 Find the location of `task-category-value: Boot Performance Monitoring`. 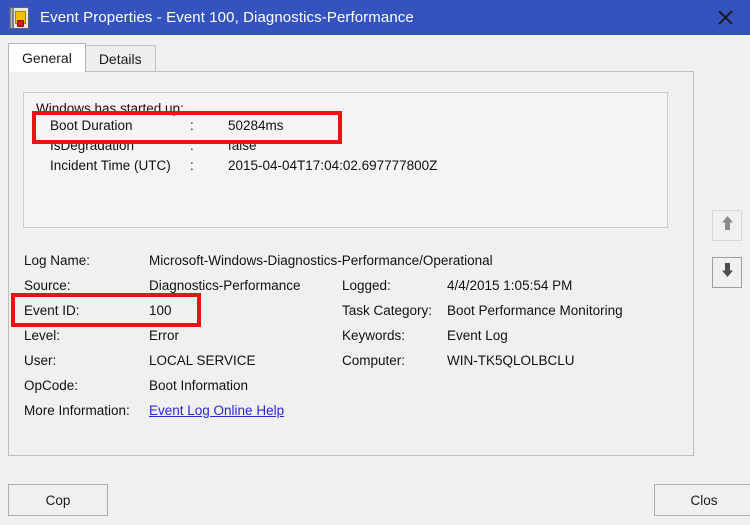

task-category-value: Boot Performance Monitoring is located at coordinates (535, 310).